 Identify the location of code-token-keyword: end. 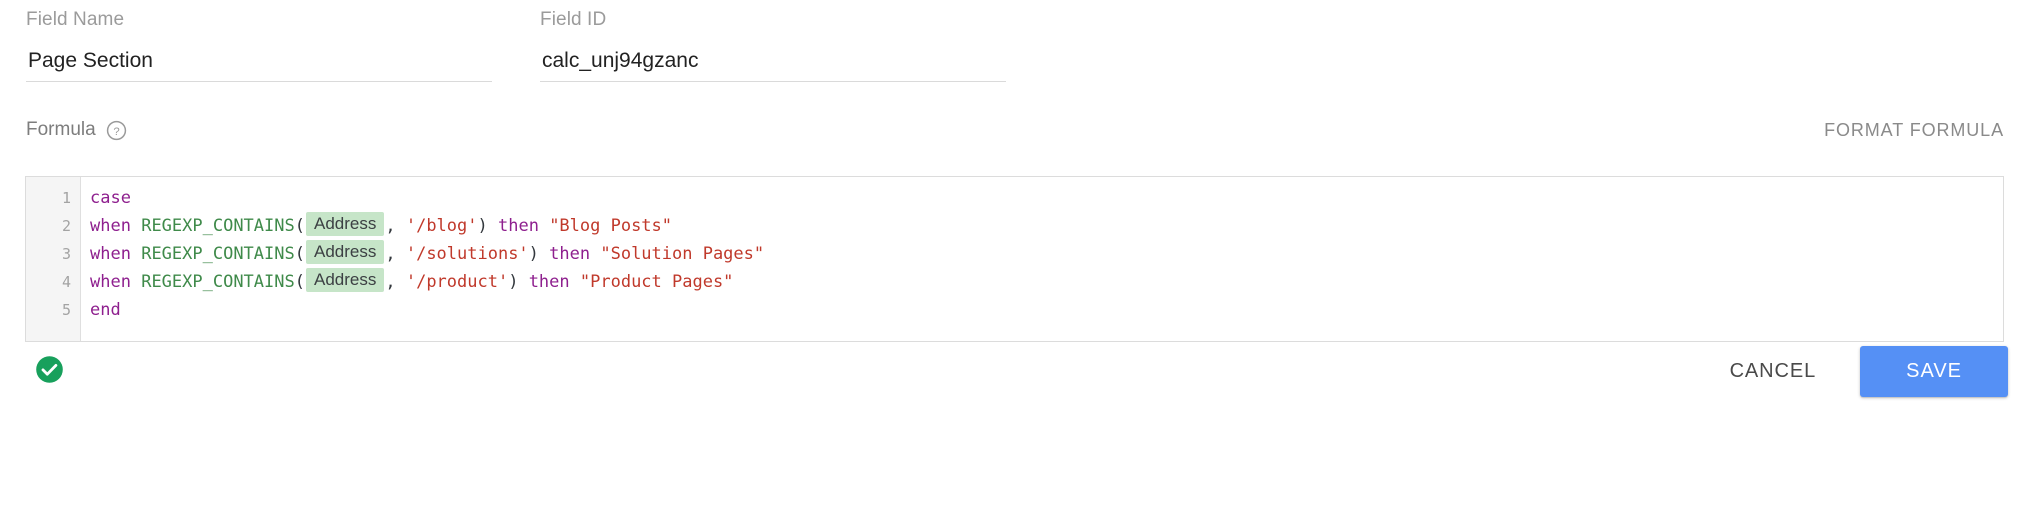
(105, 310).